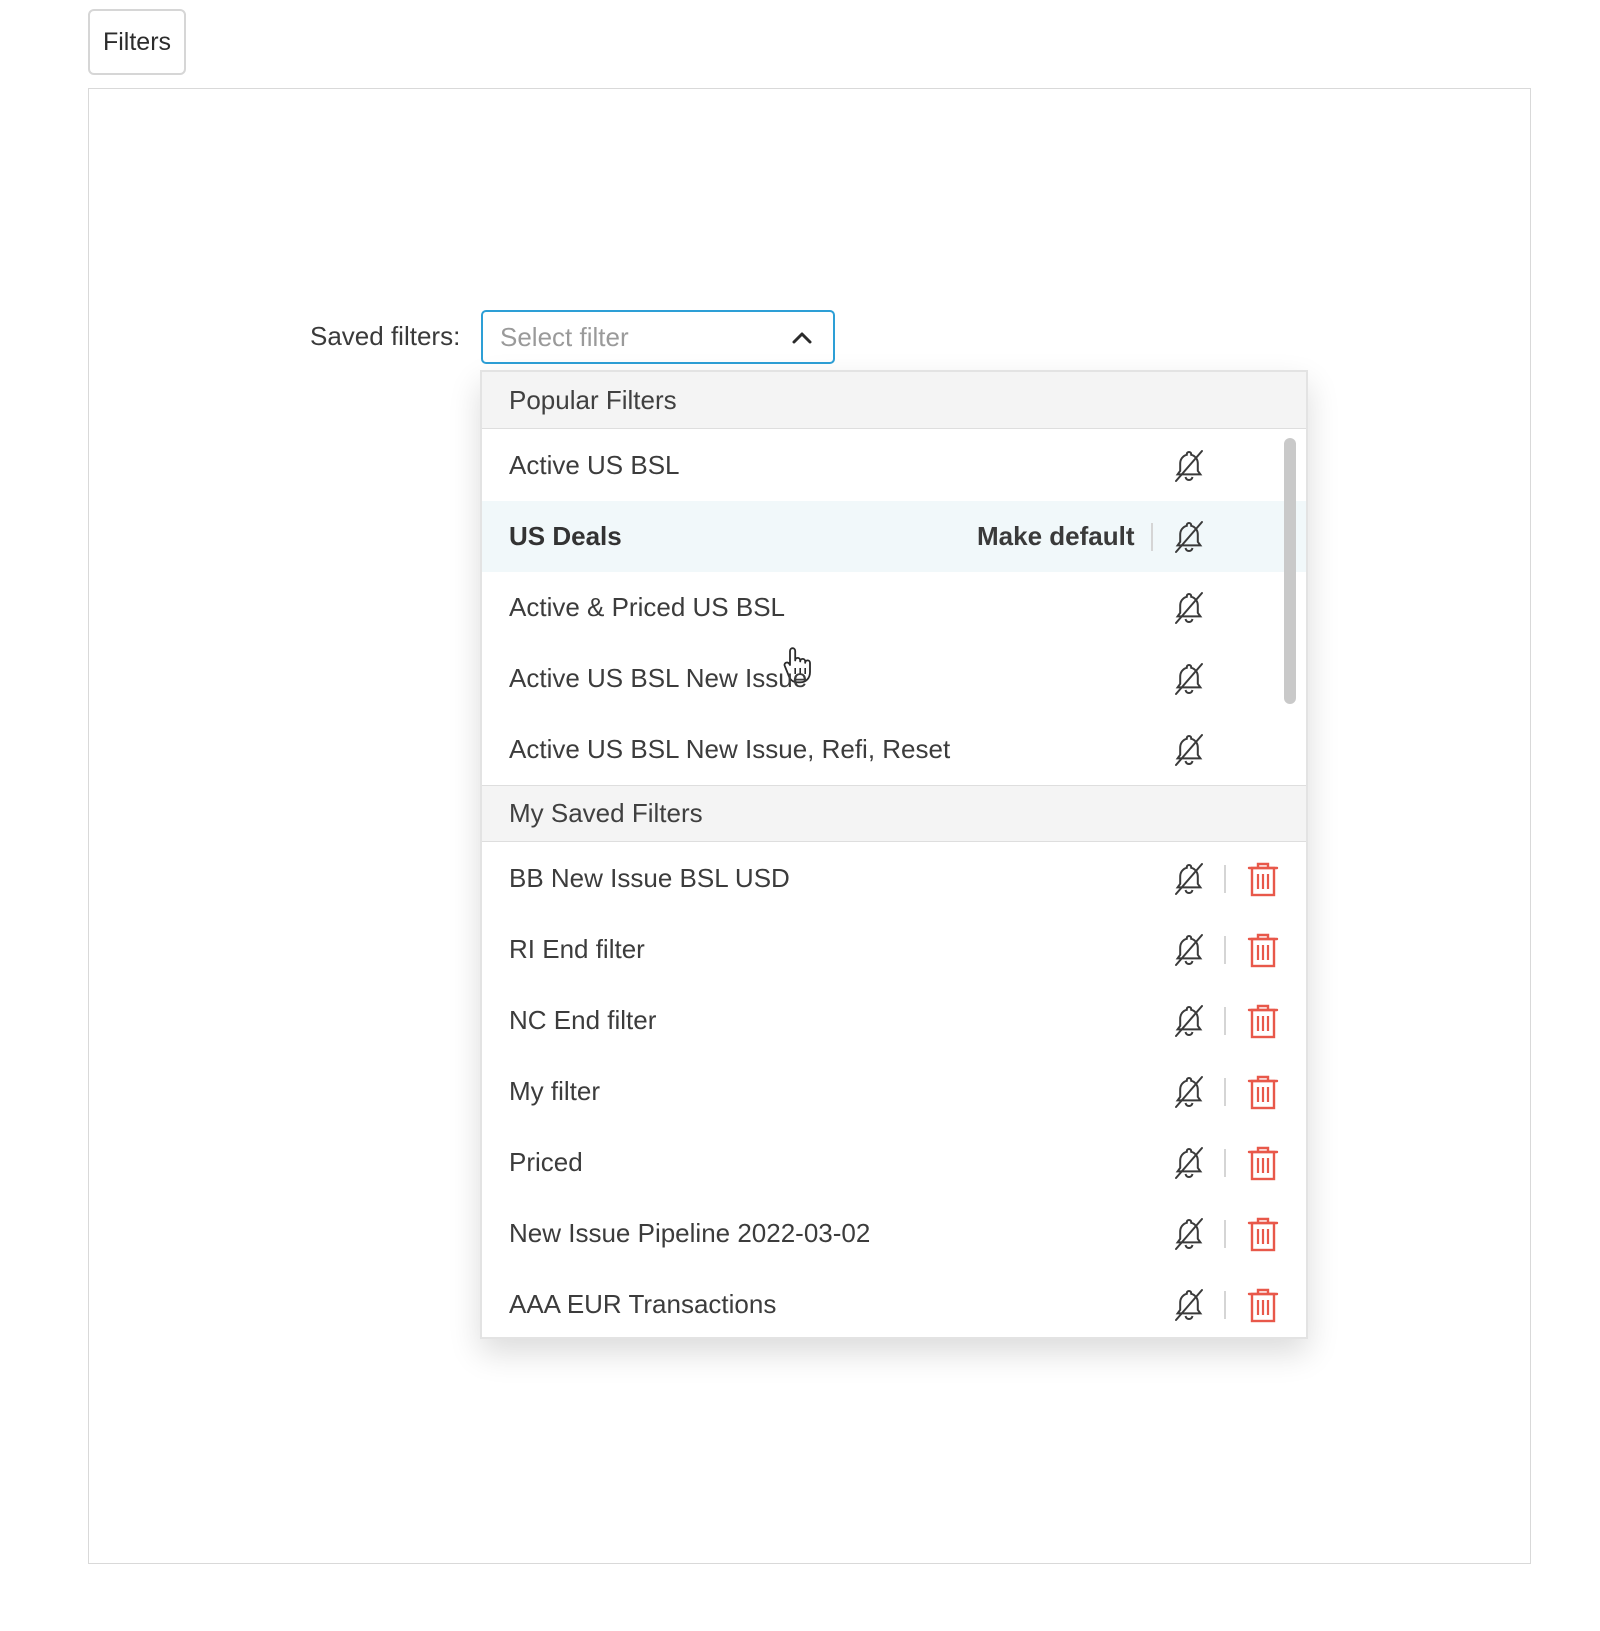  Describe the element at coordinates (577, 949) in the screenshot. I see `filter-name: RI End filter` at that location.